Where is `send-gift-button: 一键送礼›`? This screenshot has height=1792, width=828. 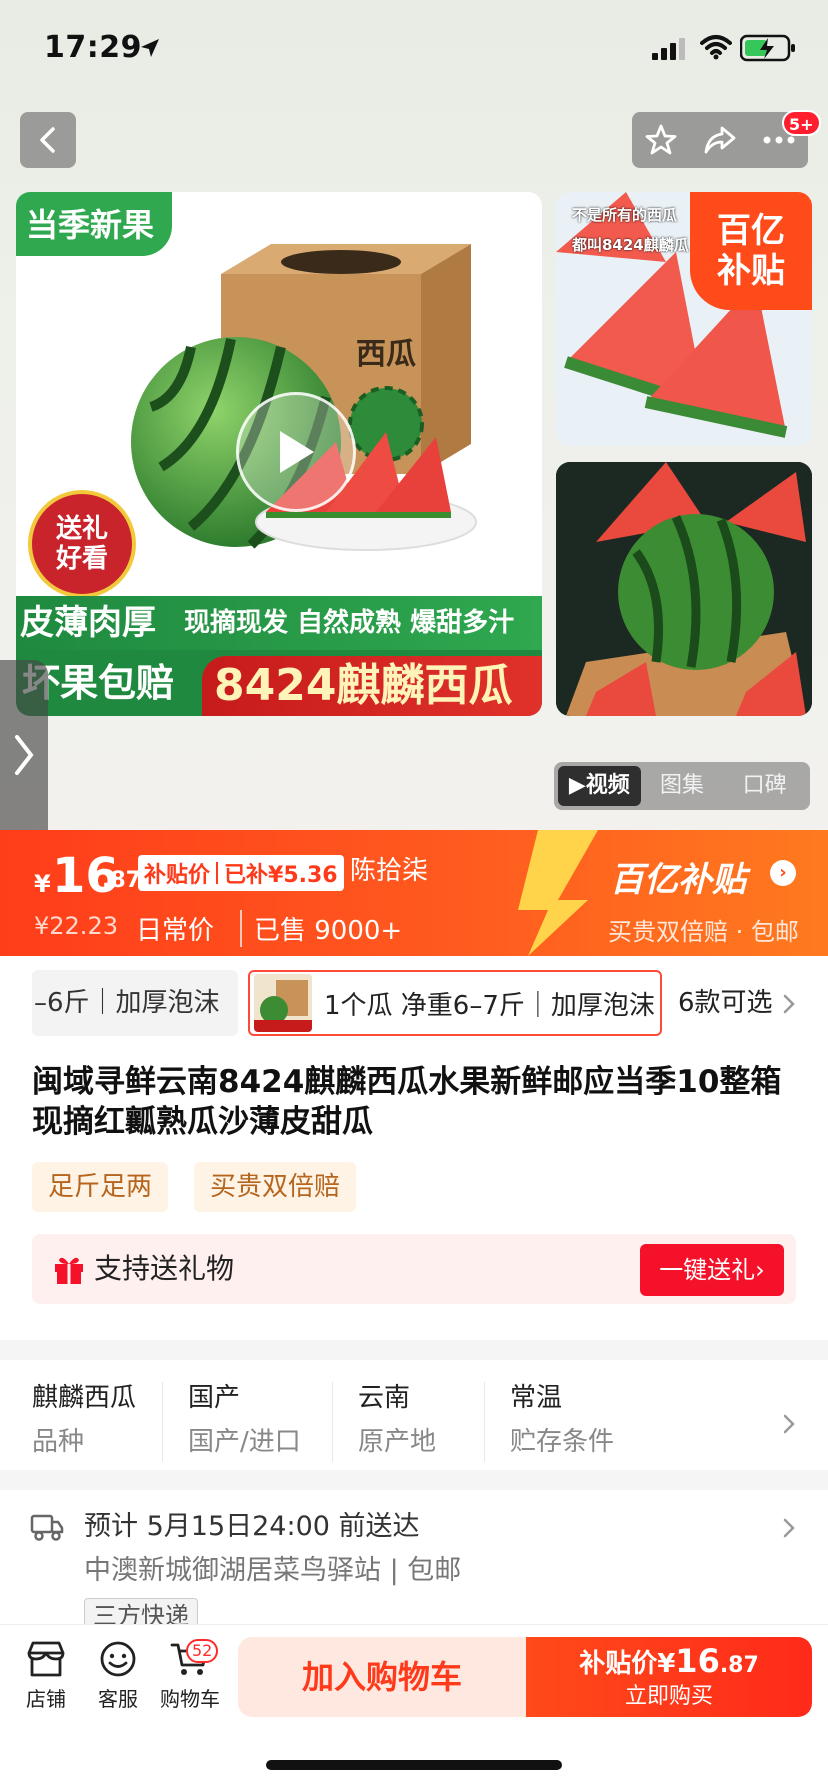 send-gift-button: 一键送礼› is located at coordinates (712, 1270).